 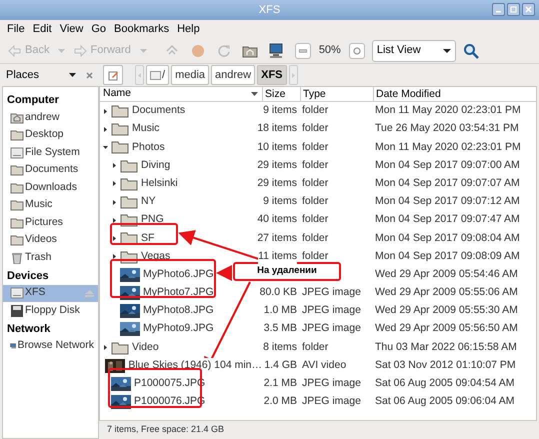 I want to click on path-button: XFS, so click(x=272, y=75).